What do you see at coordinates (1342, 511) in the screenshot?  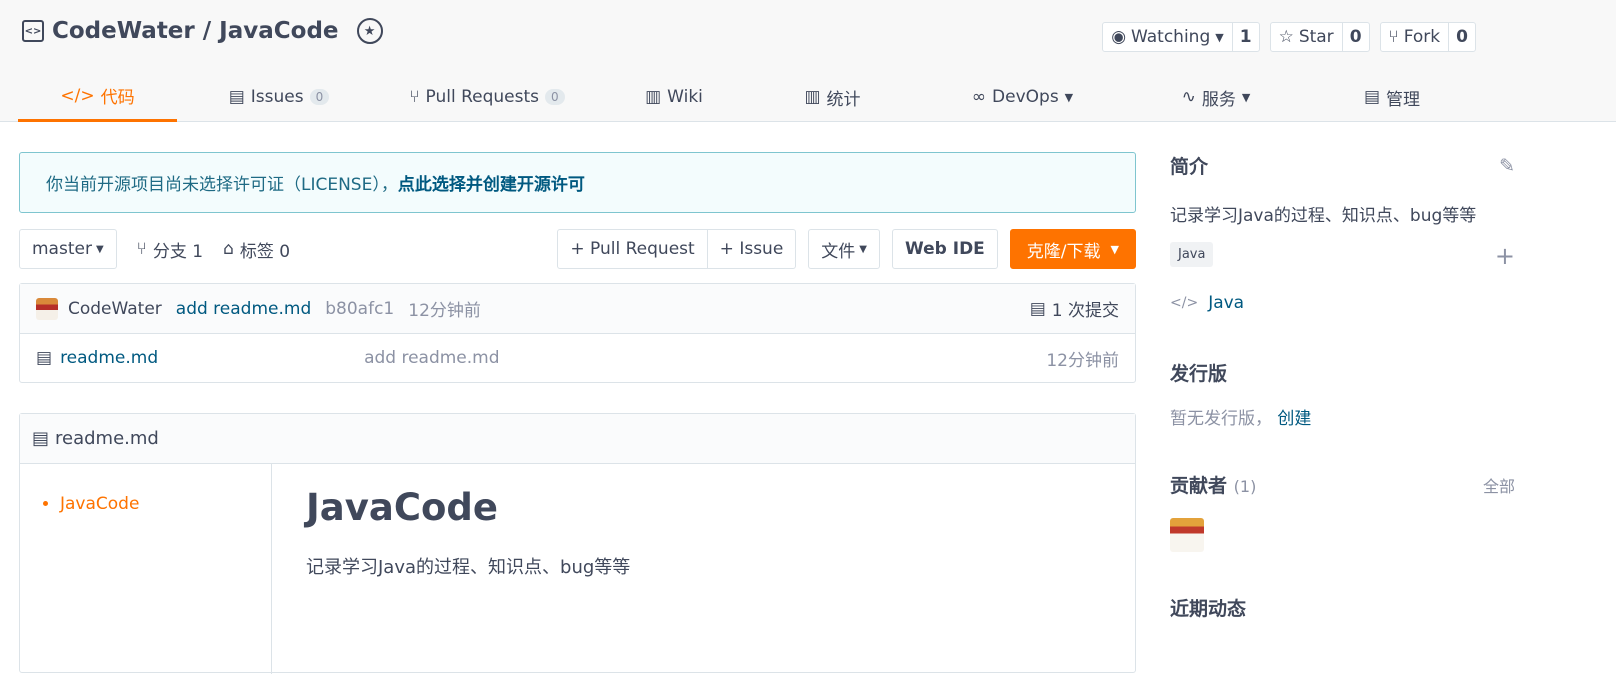 I see `contributors-section: 贡献者 (1) 全部` at bounding box center [1342, 511].